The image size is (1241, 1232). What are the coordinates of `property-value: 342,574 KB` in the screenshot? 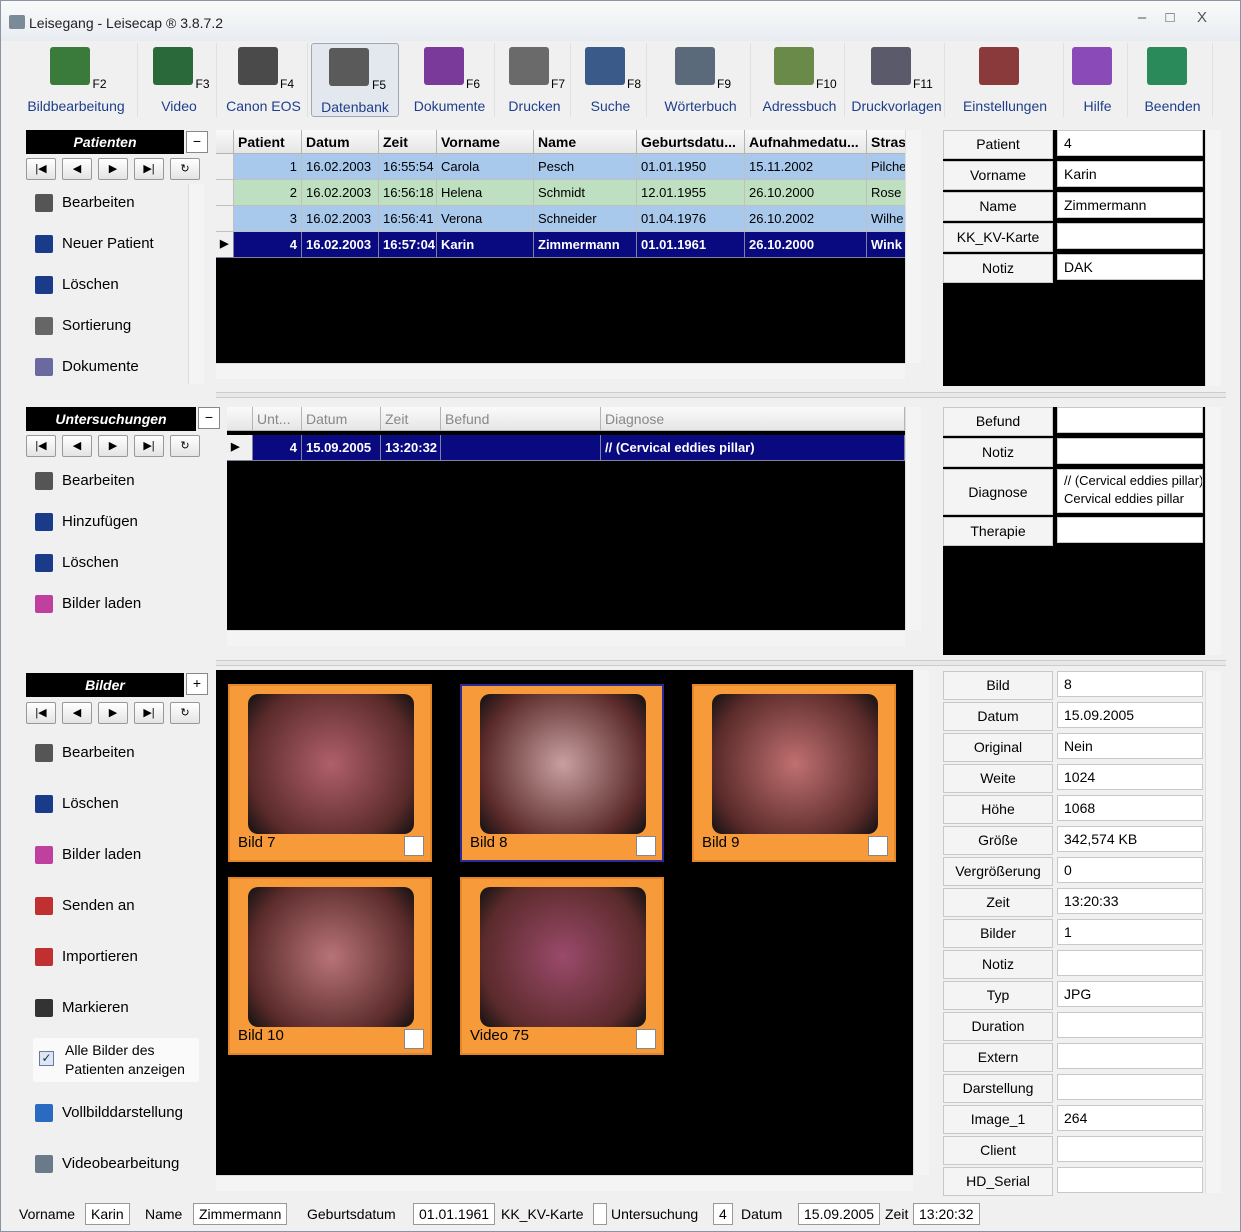 It's located at (1130, 839).